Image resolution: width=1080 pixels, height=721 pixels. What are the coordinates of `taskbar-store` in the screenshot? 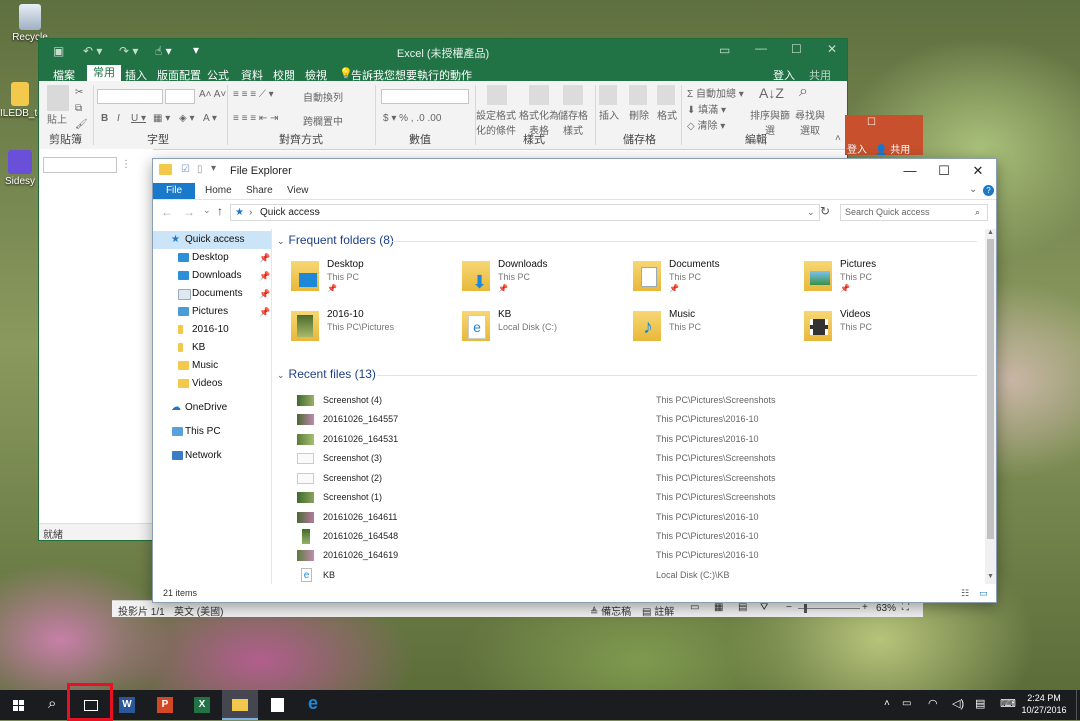 It's located at (278, 705).